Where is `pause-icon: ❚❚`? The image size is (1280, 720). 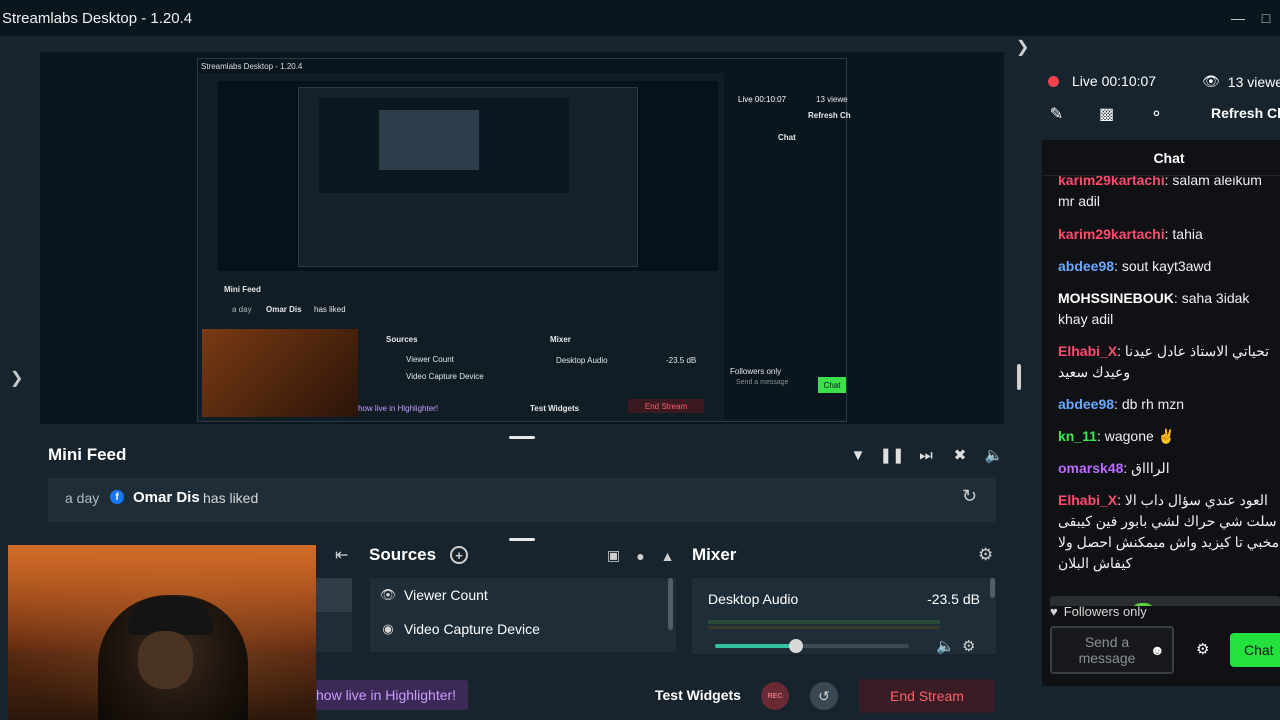
pause-icon: ❚❚ is located at coordinates (891, 455).